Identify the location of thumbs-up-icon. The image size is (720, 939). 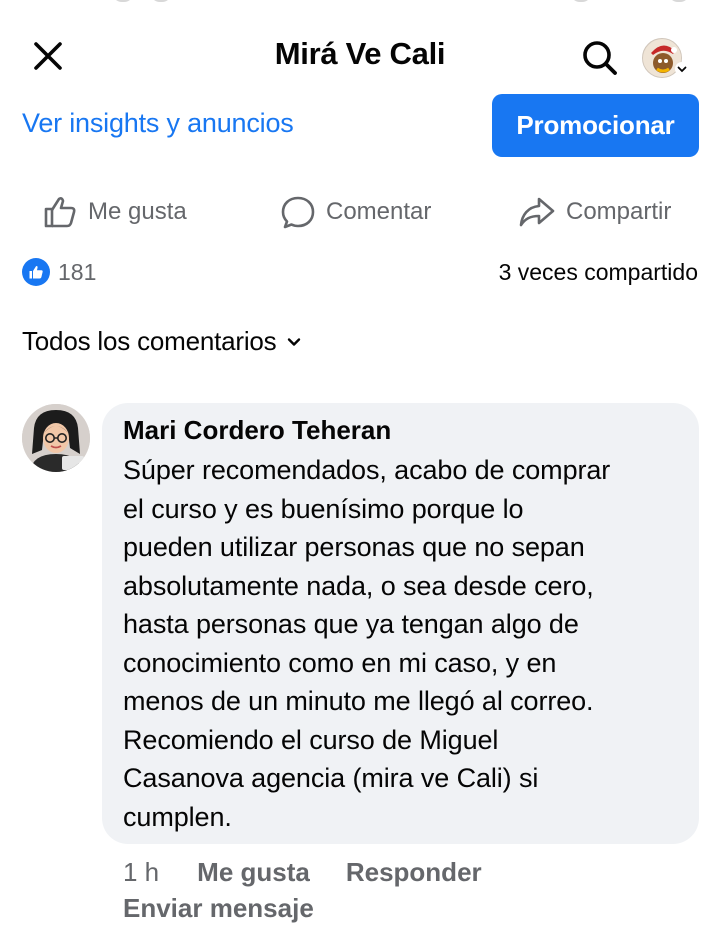
(60, 212).